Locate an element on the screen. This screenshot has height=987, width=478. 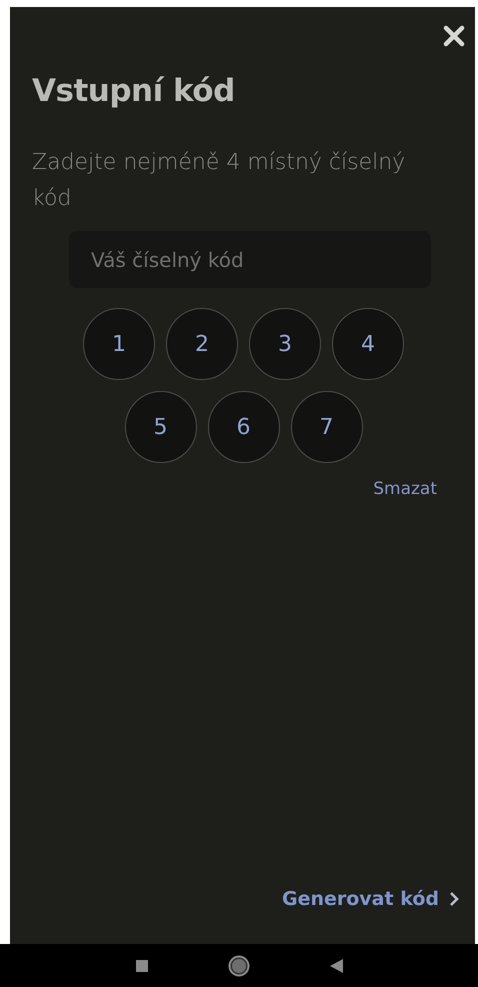
digit-key: 2 is located at coordinates (202, 344).